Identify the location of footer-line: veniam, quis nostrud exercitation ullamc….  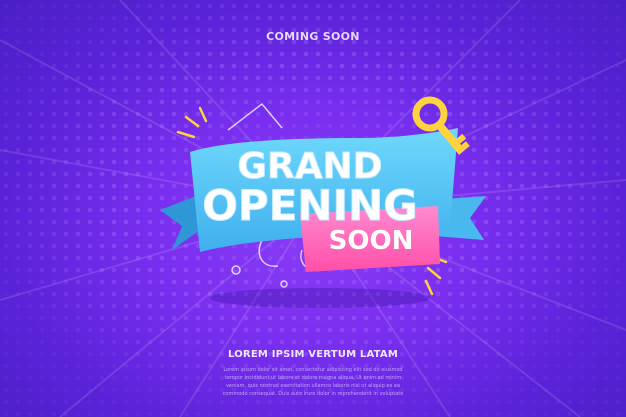
(313, 386).